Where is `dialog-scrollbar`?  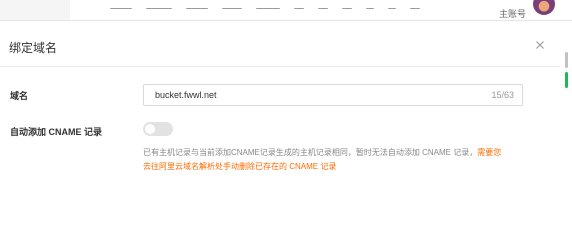 dialog-scrollbar is located at coordinates (566, 147).